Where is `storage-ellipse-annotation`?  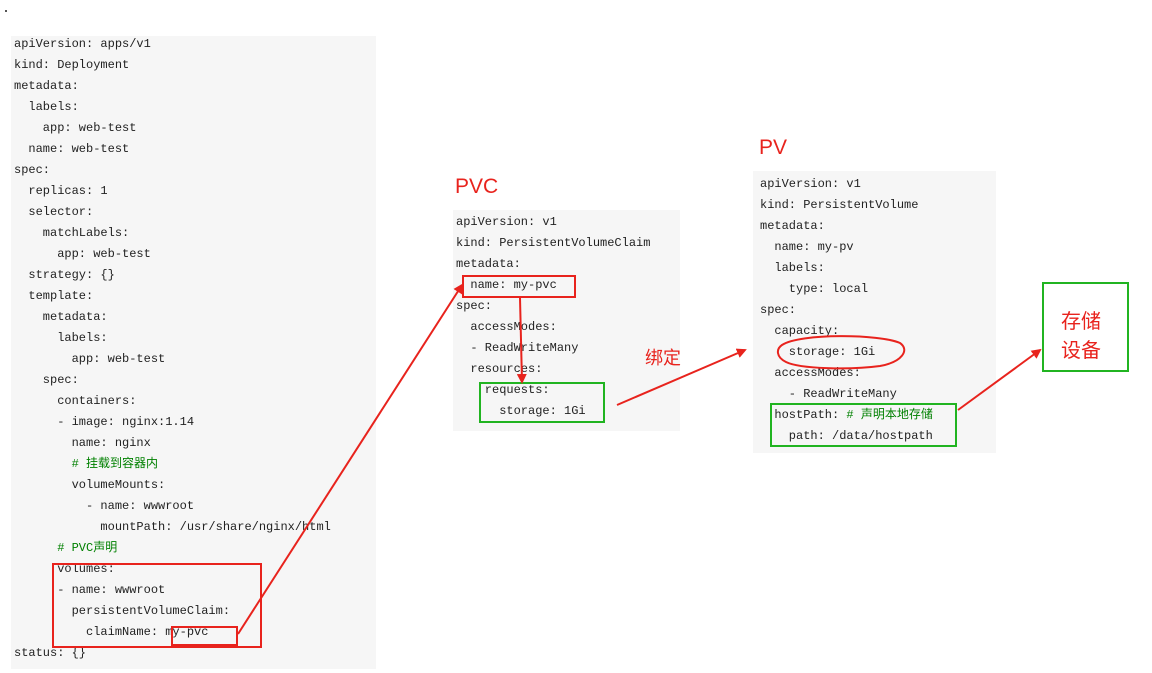 storage-ellipse-annotation is located at coordinates (841, 352).